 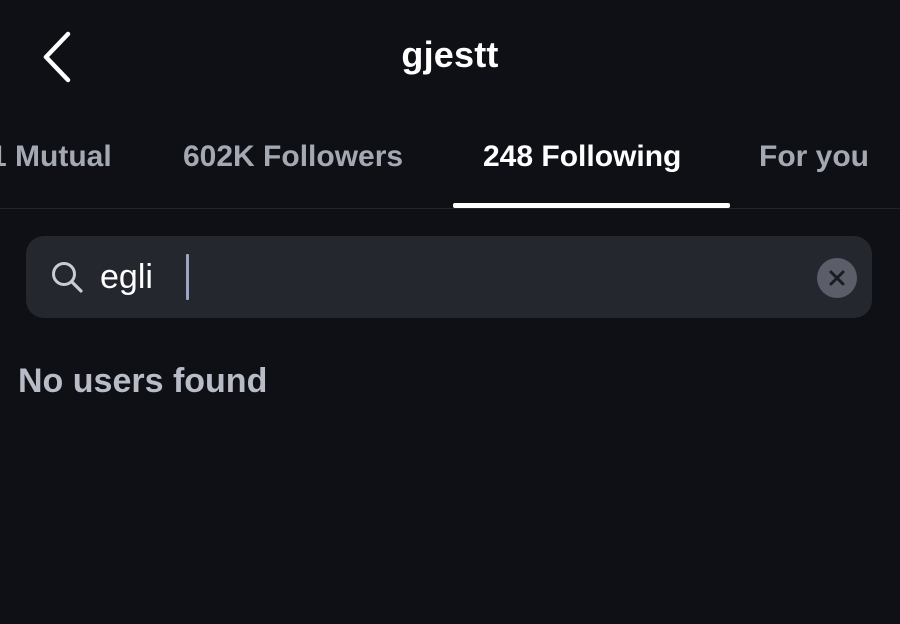 I want to click on no-results-message: No users found, so click(x=143, y=381).